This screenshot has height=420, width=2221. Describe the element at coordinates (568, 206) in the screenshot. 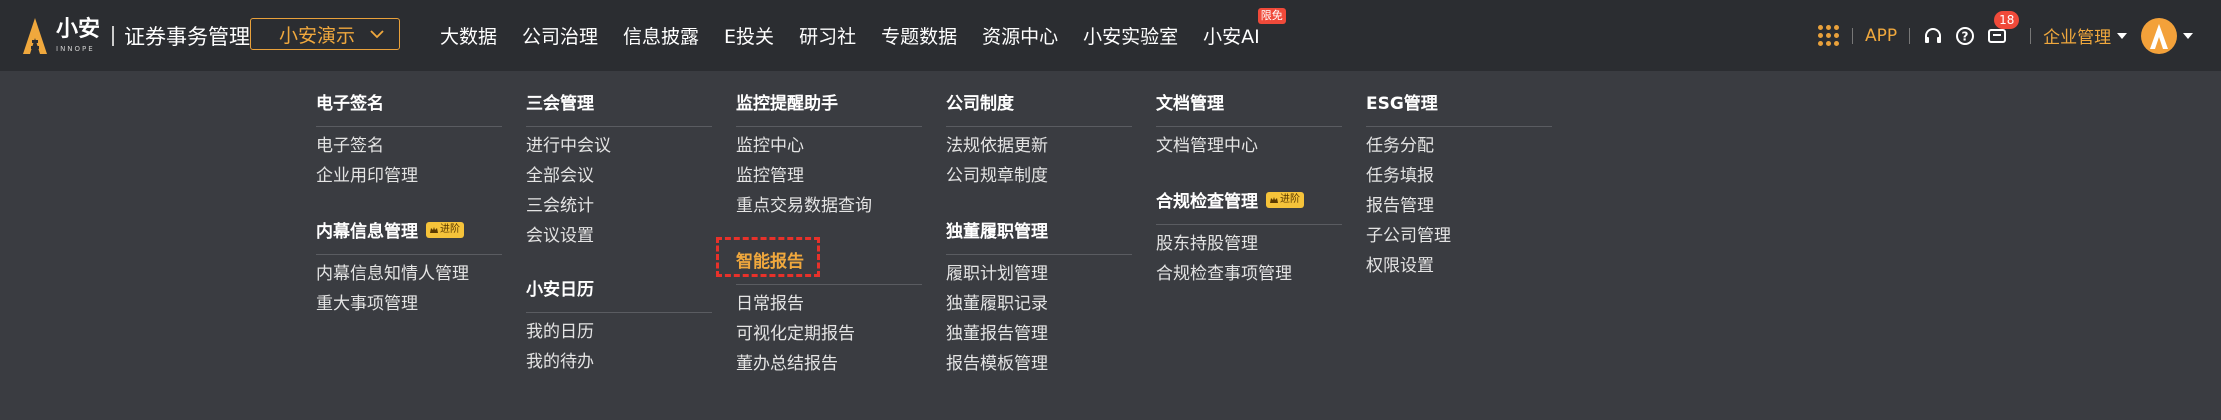

I see `menu-item-meeting-stats: 三会统计` at that location.